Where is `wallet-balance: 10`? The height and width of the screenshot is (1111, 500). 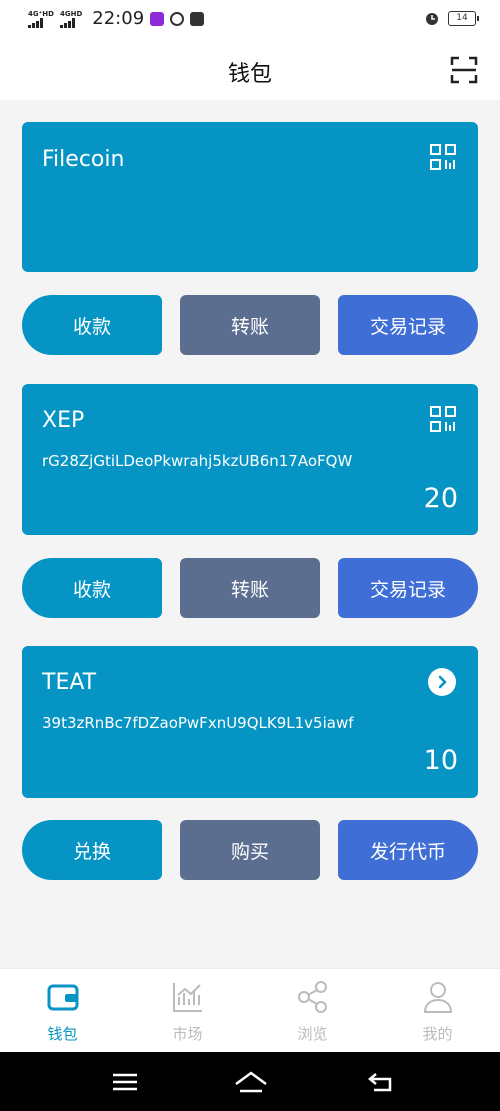
wallet-balance: 10 is located at coordinates (440, 760).